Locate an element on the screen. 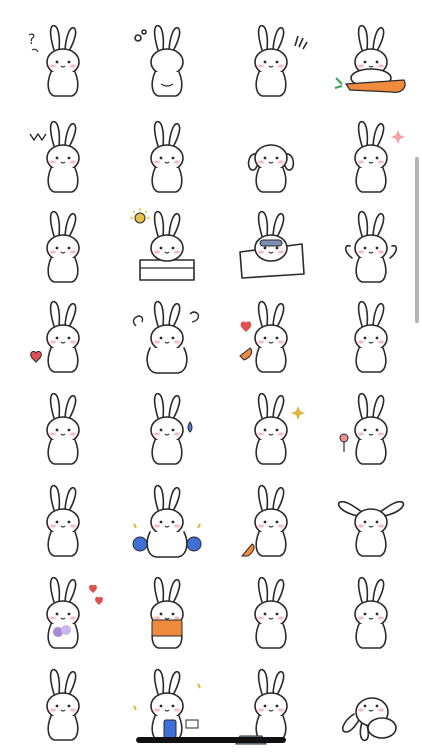 This screenshot has width=422, height=752. sticker-bunny-in-bed-sun is located at coordinates (166, 247).